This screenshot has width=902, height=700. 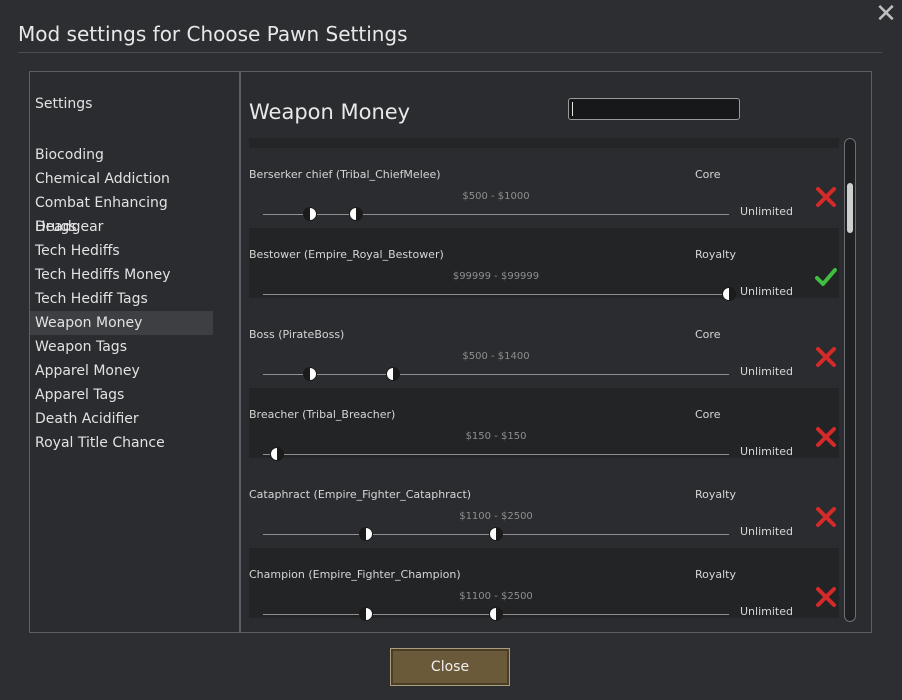 I want to click on scrollbar-thumb, so click(x=850, y=208).